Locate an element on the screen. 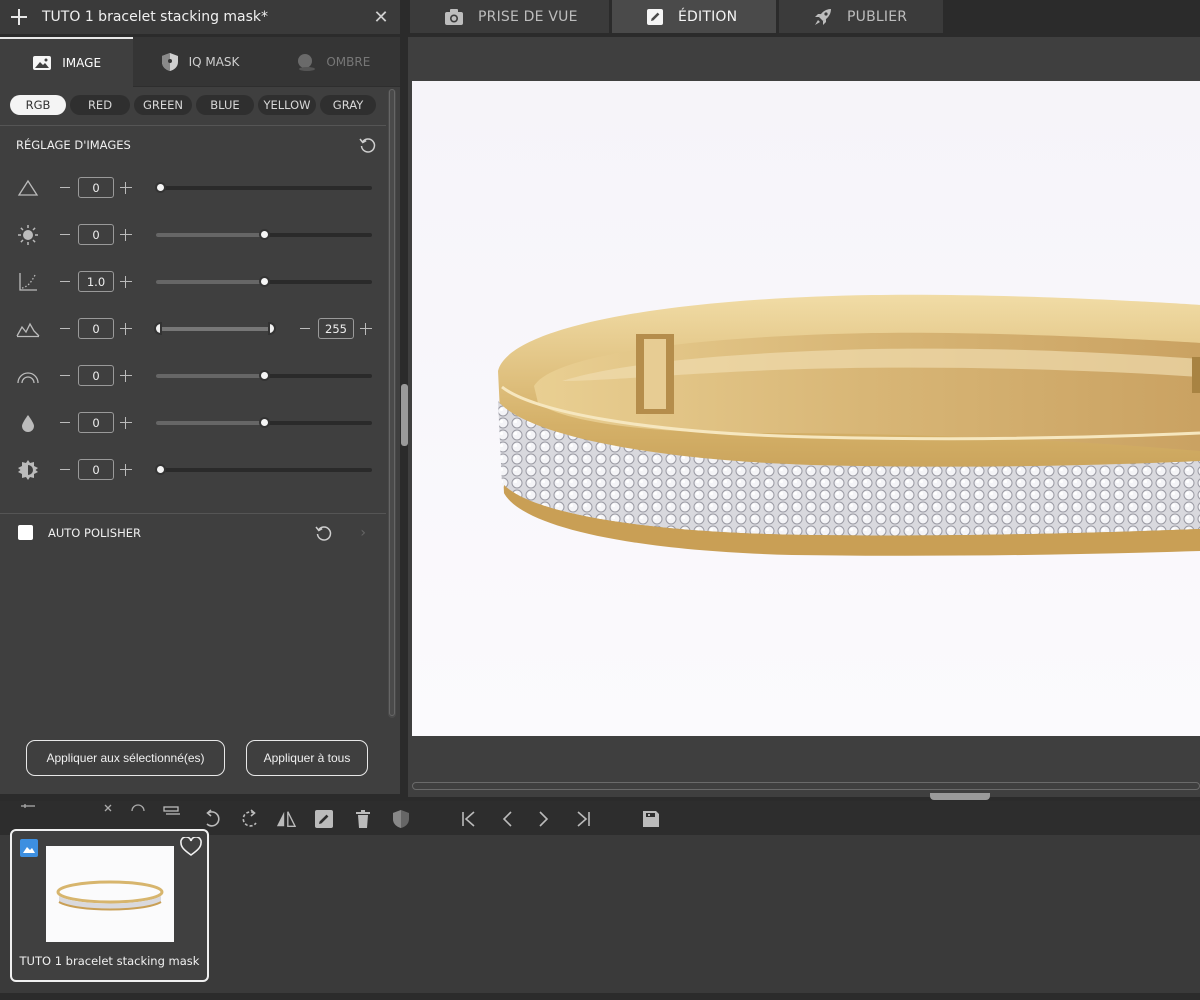  gamma-slider is located at coordinates (264, 281).